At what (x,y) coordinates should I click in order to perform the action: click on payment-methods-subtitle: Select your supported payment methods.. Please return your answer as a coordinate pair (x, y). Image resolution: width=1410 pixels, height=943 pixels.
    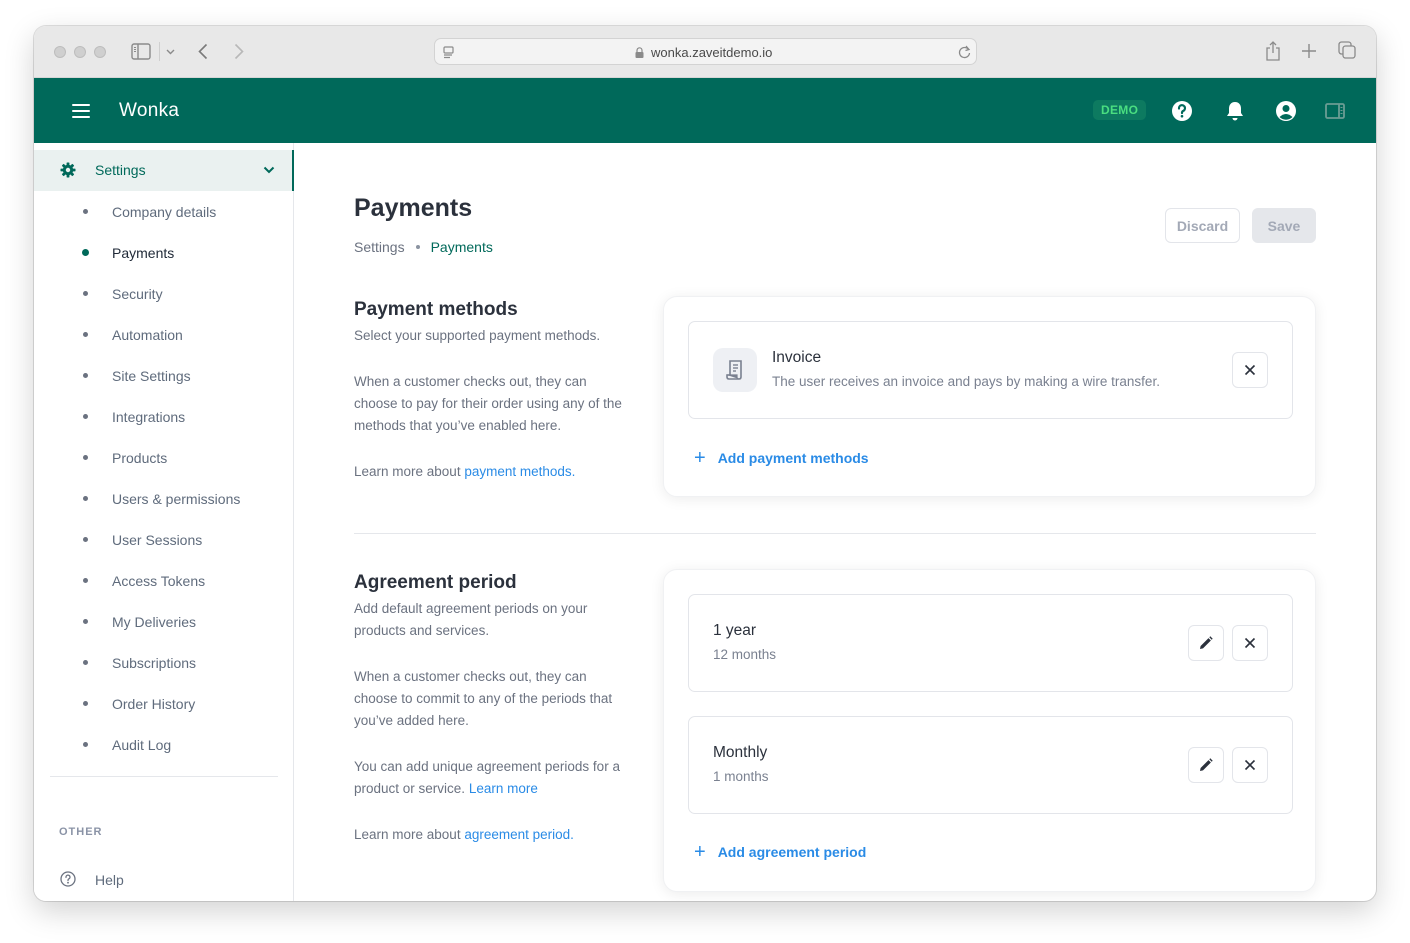
    Looking at the image, I should click on (477, 335).